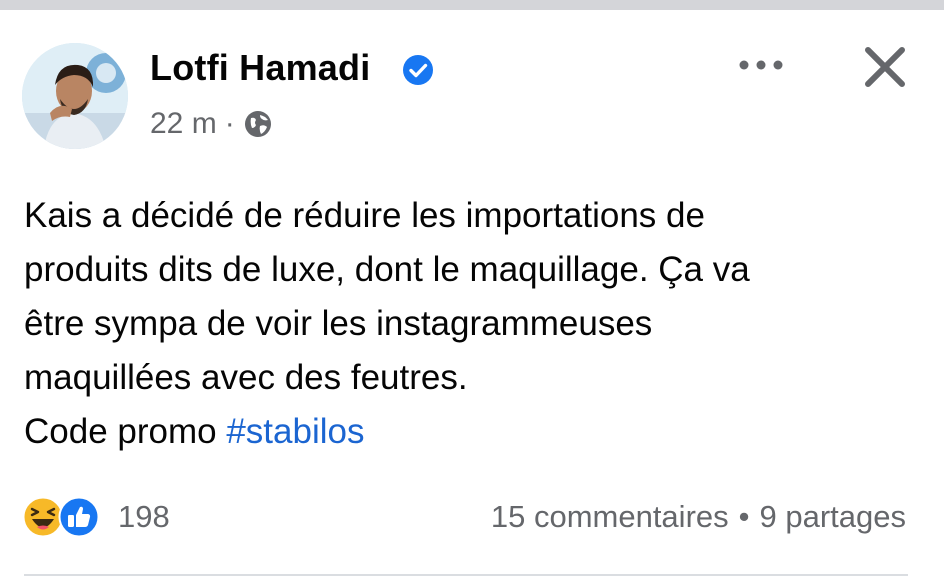  I want to click on close-icon, so click(885, 67).